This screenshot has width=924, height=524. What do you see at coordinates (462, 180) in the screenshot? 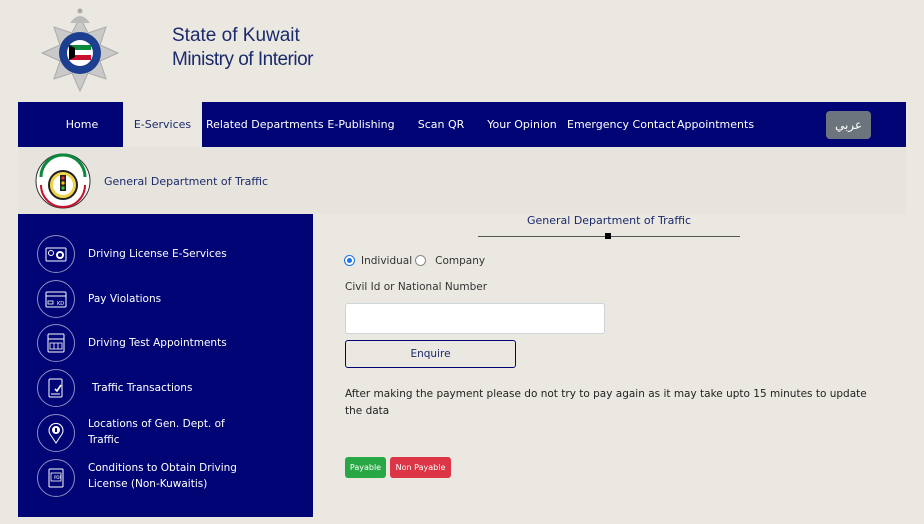
I see `department-bar: General Department of Traffic` at bounding box center [462, 180].